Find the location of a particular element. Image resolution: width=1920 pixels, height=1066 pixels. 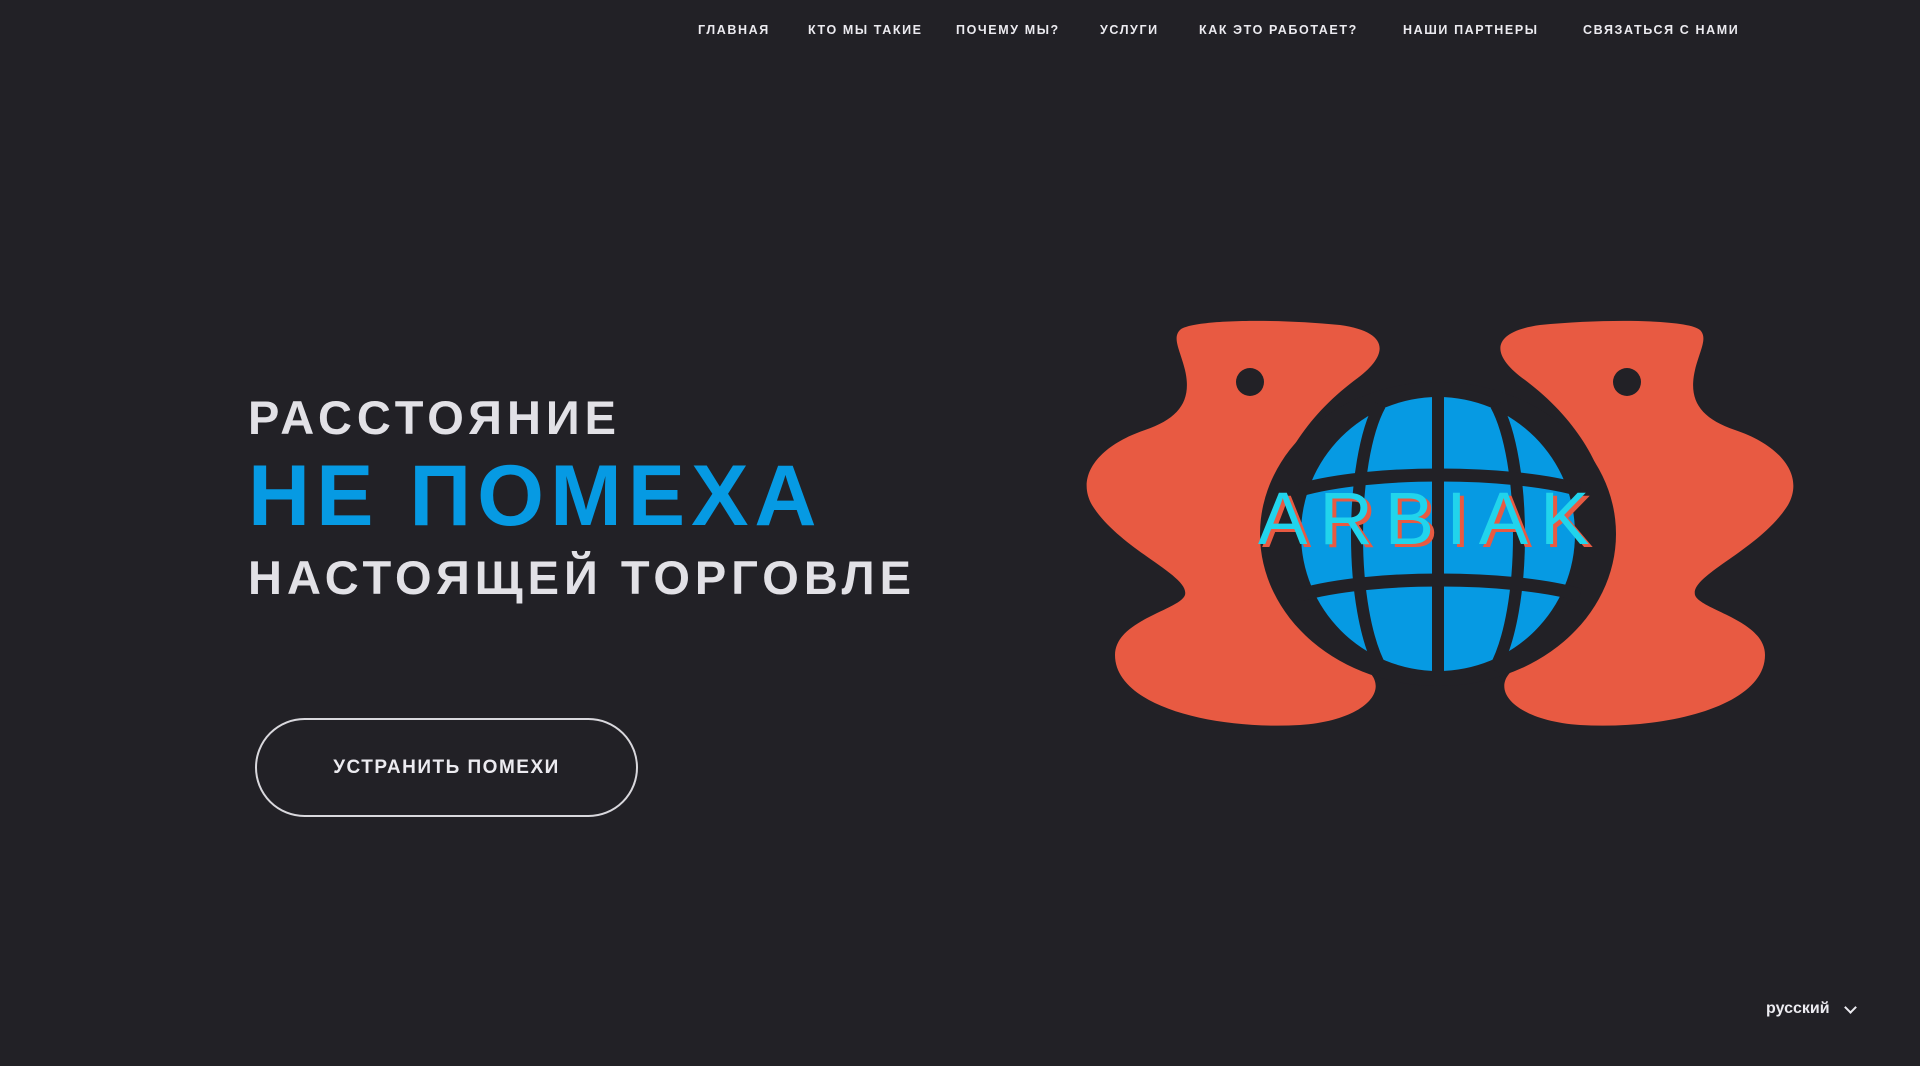

cta-button-label: УСТРАНИТЬ ПОМЕХИ is located at coordinates (446, 767).